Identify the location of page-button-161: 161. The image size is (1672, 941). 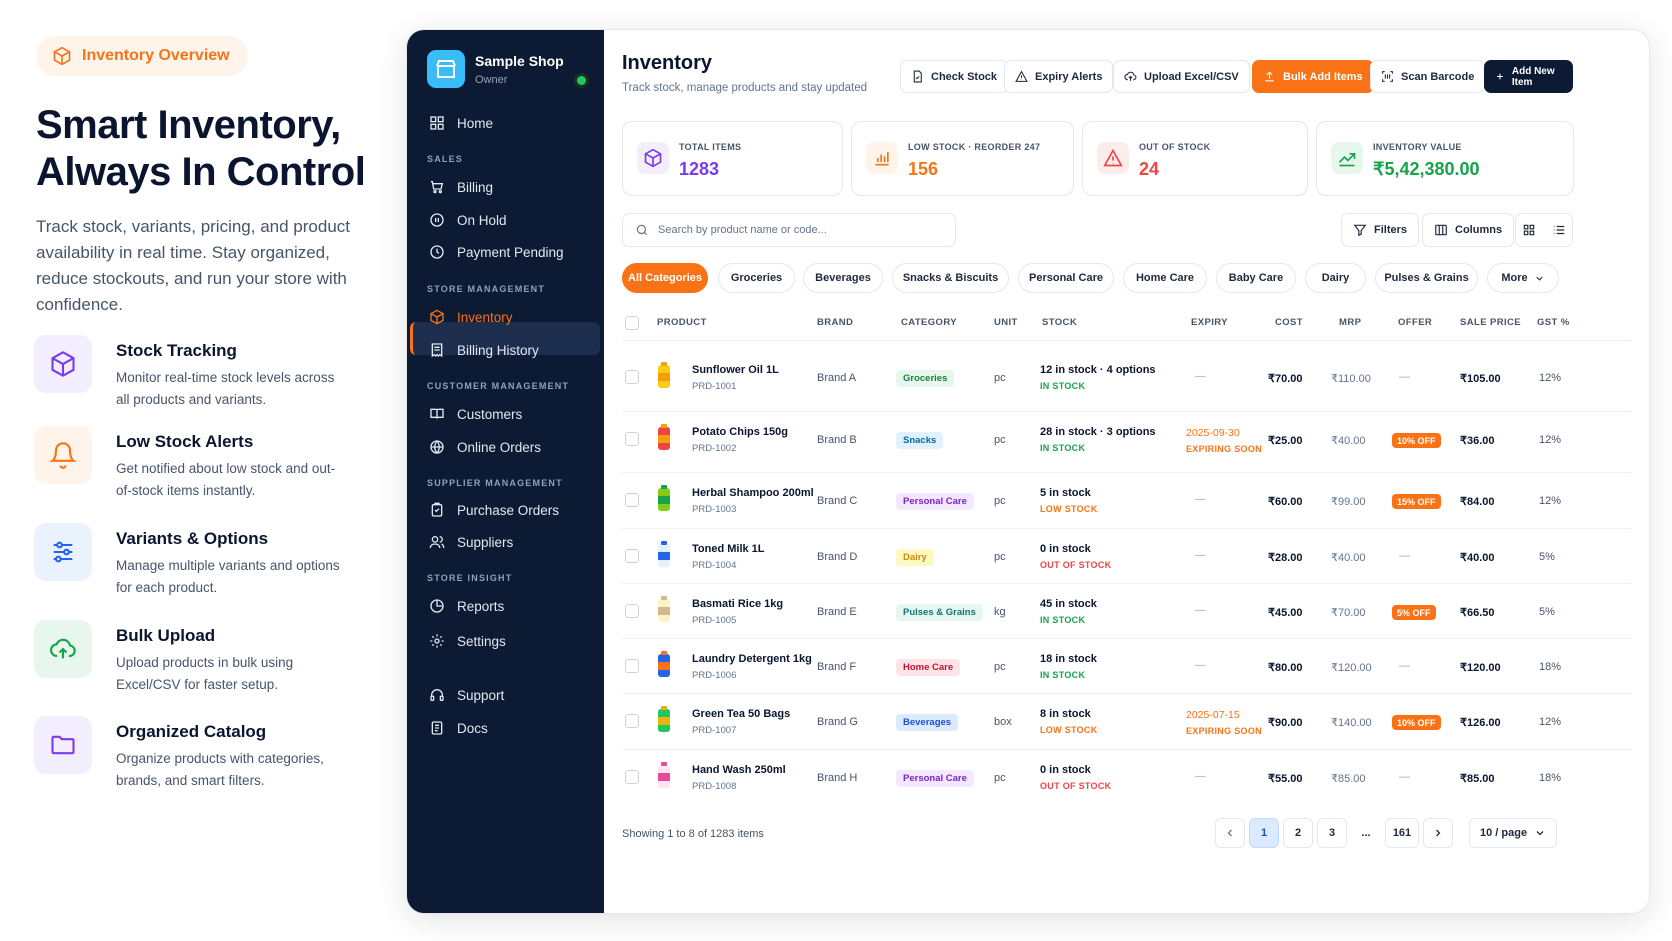
(1402, 833).